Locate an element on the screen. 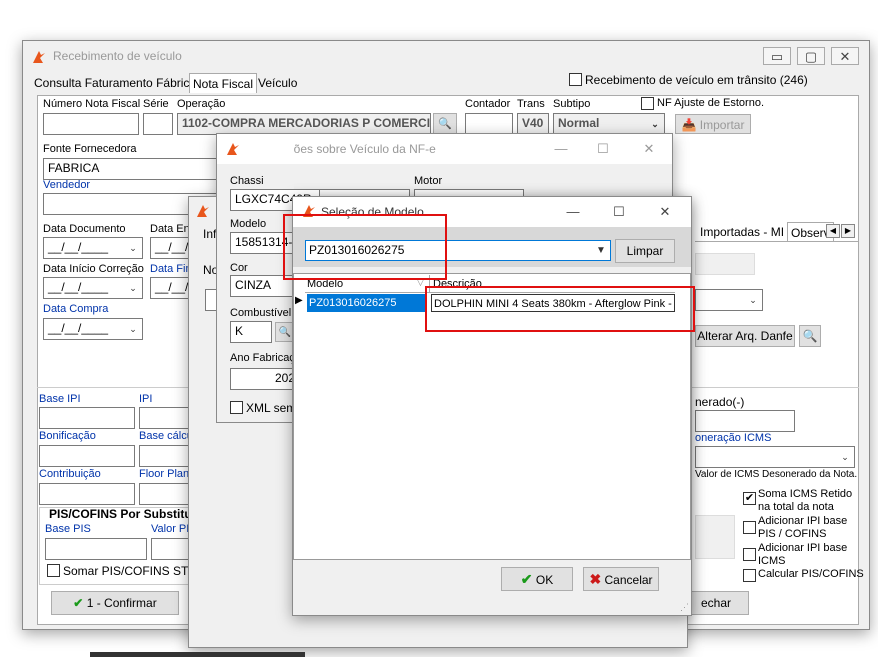 This screenshot has height=657, width=878. transit-checkbox is located at coordinates (575, 79).